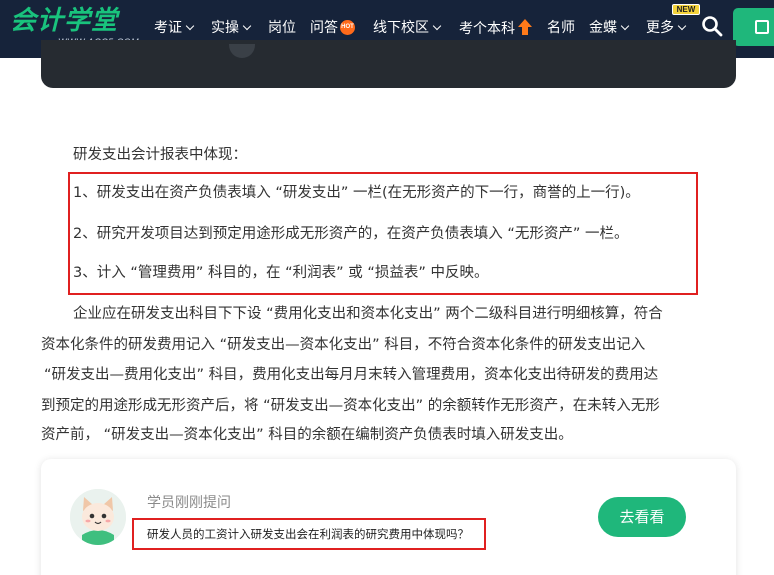 The image size is (774, 575). I want to click on nav-item-gangwei: 岗位, so click(282, 28).